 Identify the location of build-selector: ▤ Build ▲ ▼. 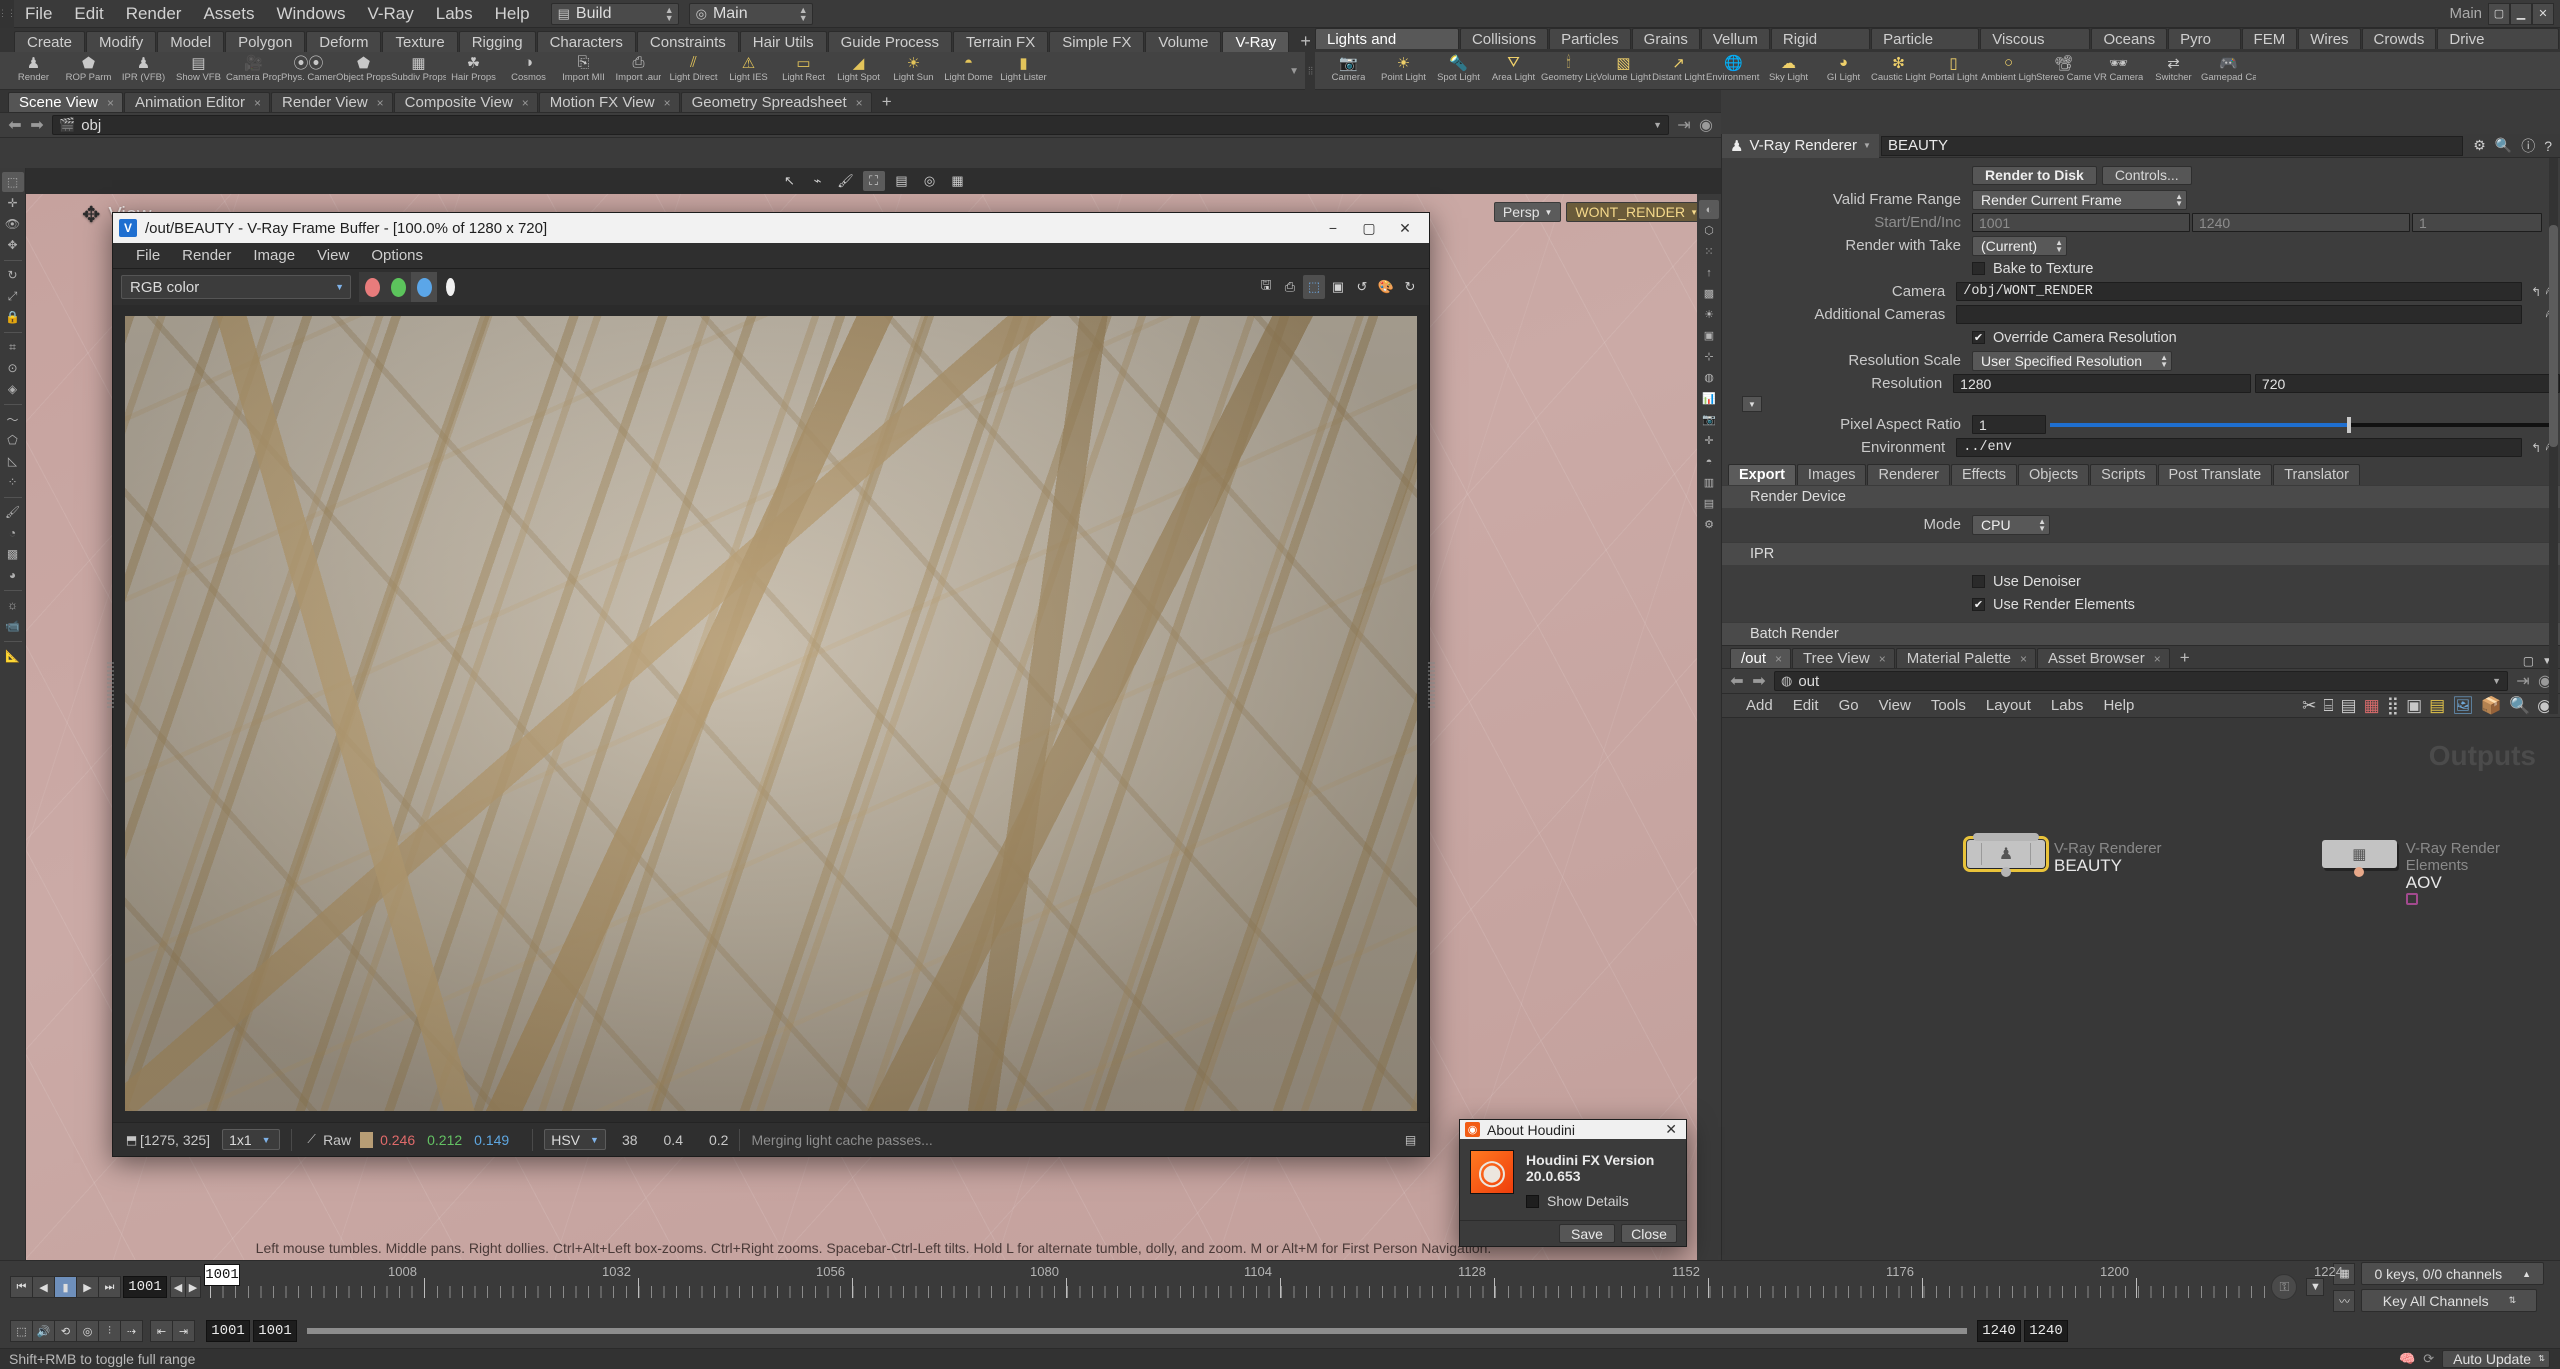
(614, 13).